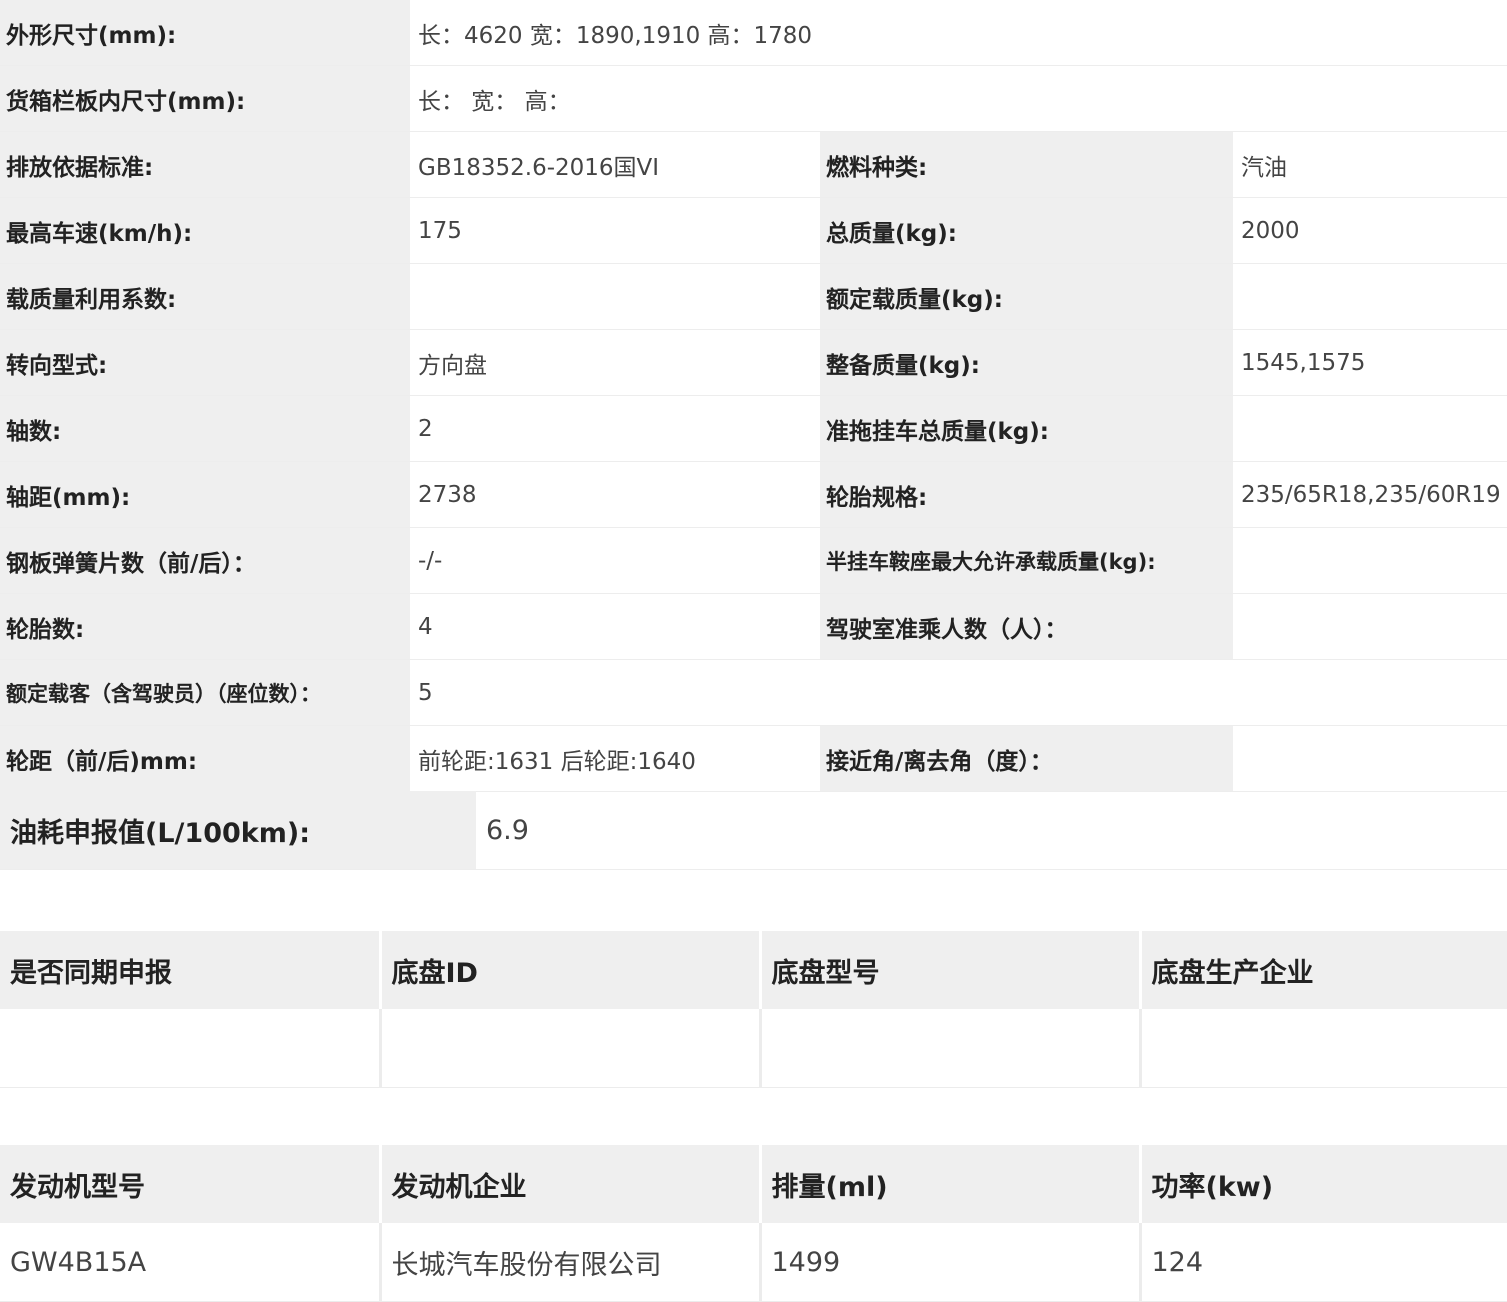 This screenshot has width=1507, height=1302. What do you see at coordinates (1323, 970) in the screenshot?
I see `chassis-header-manufacturer: 底盘生产企业` at bounding box center [1323, 970].